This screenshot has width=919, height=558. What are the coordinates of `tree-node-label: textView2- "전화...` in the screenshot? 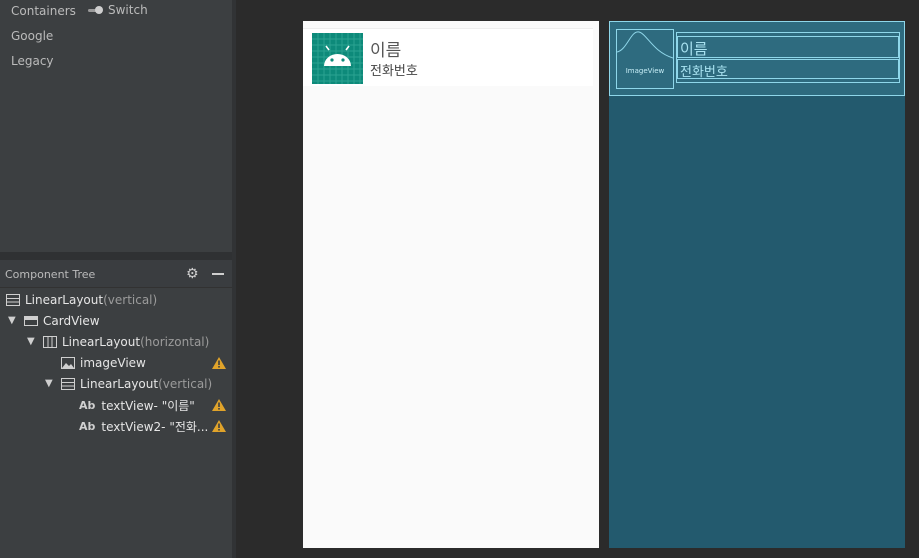 It's located at (155, 426).